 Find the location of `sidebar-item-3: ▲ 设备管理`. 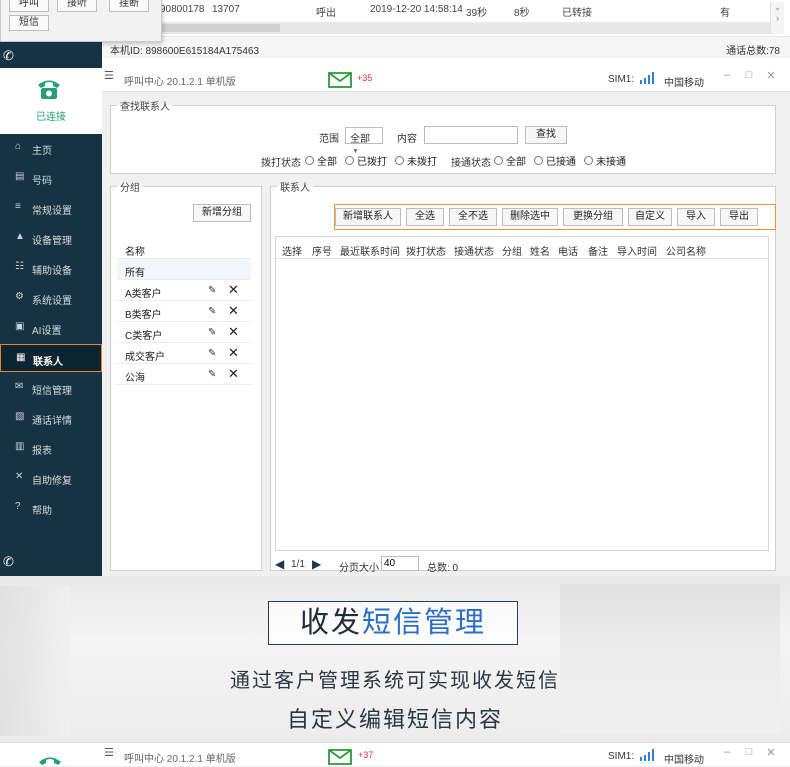

sidebar-item-3: ▲ 设备管理 is located at coordinates (51, 238).